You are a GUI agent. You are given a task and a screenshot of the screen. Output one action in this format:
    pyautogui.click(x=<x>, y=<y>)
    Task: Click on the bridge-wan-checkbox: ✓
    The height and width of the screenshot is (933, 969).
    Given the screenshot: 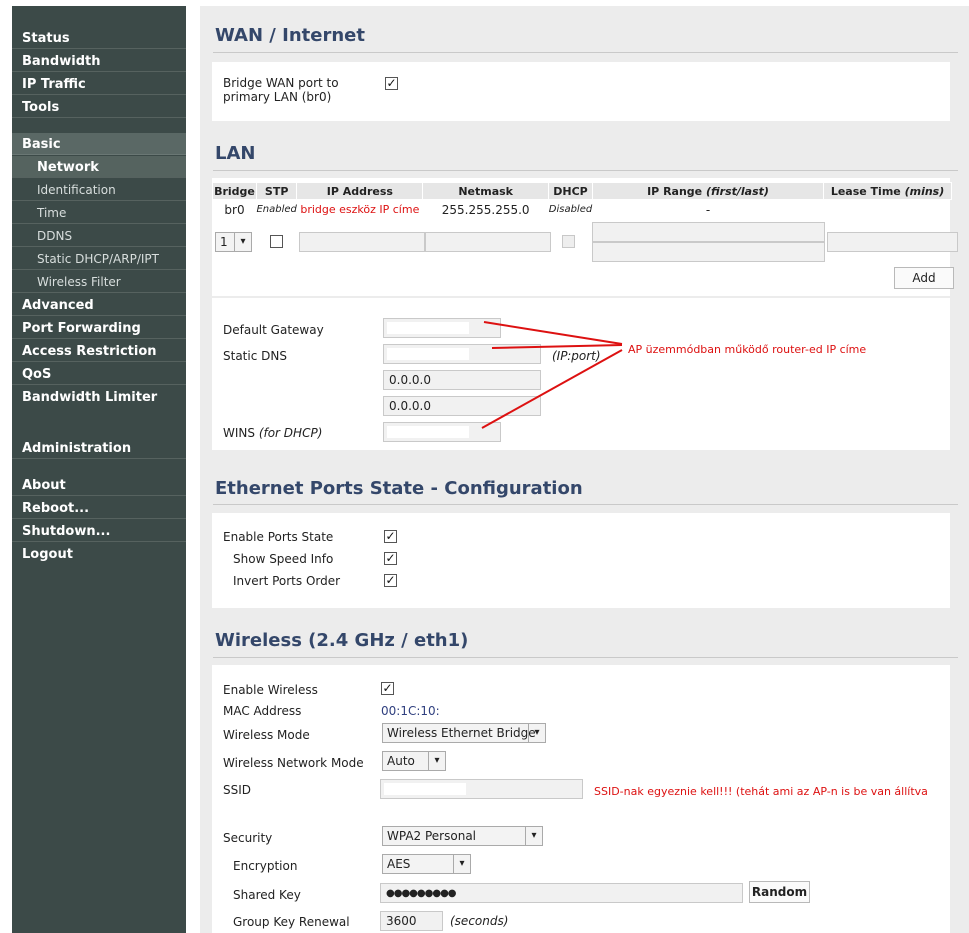 What is the action you would take?
    pyautogui.click(x=391, y=83)
    